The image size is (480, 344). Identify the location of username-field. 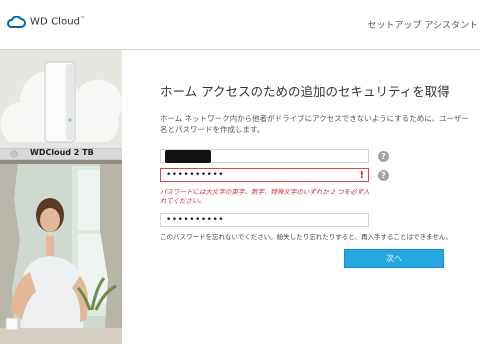
(264, 156).